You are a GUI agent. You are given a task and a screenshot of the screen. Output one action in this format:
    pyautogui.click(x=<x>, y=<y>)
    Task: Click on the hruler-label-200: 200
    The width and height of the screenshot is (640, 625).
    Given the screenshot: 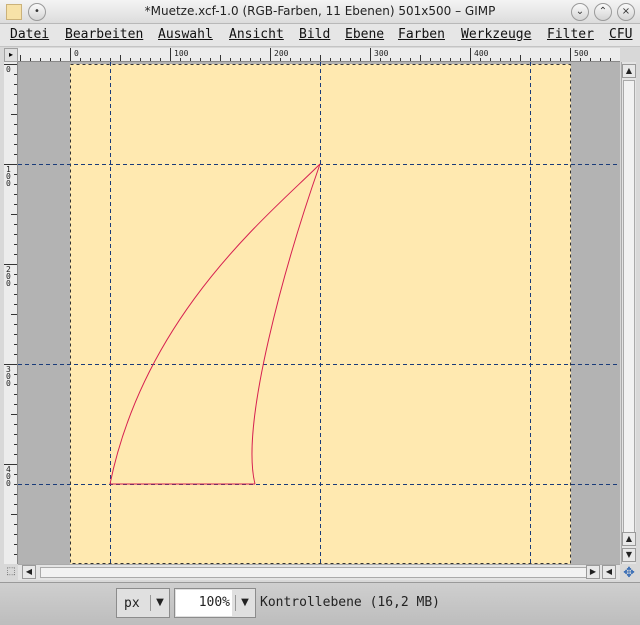 What is the action you would take?
    pyautogui.click(x=281, y=53)
    